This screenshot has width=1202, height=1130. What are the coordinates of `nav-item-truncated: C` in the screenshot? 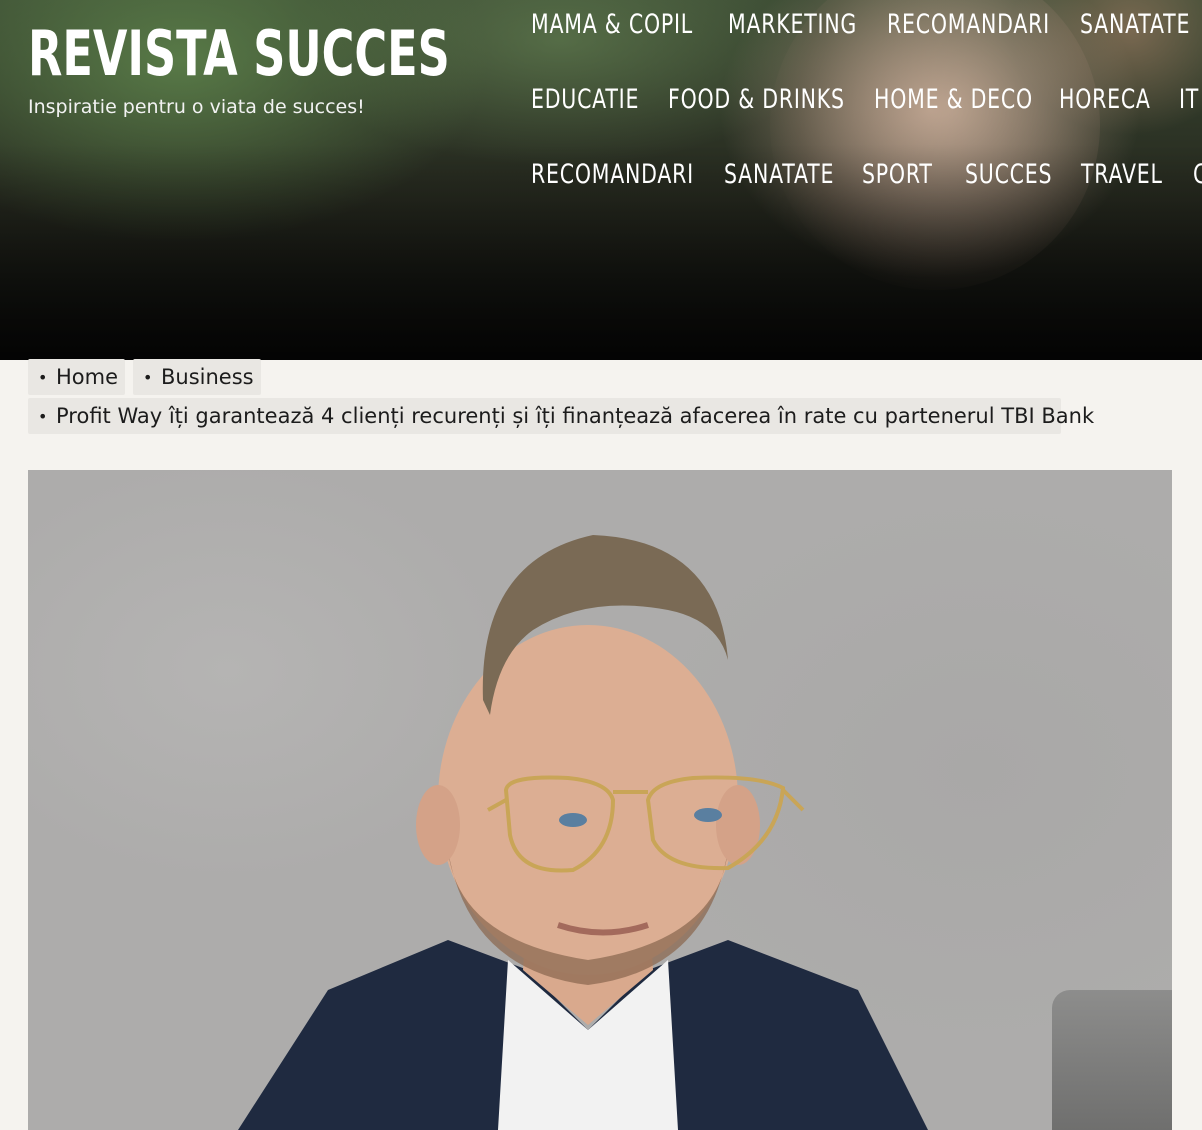 It's located at (1197, 175).